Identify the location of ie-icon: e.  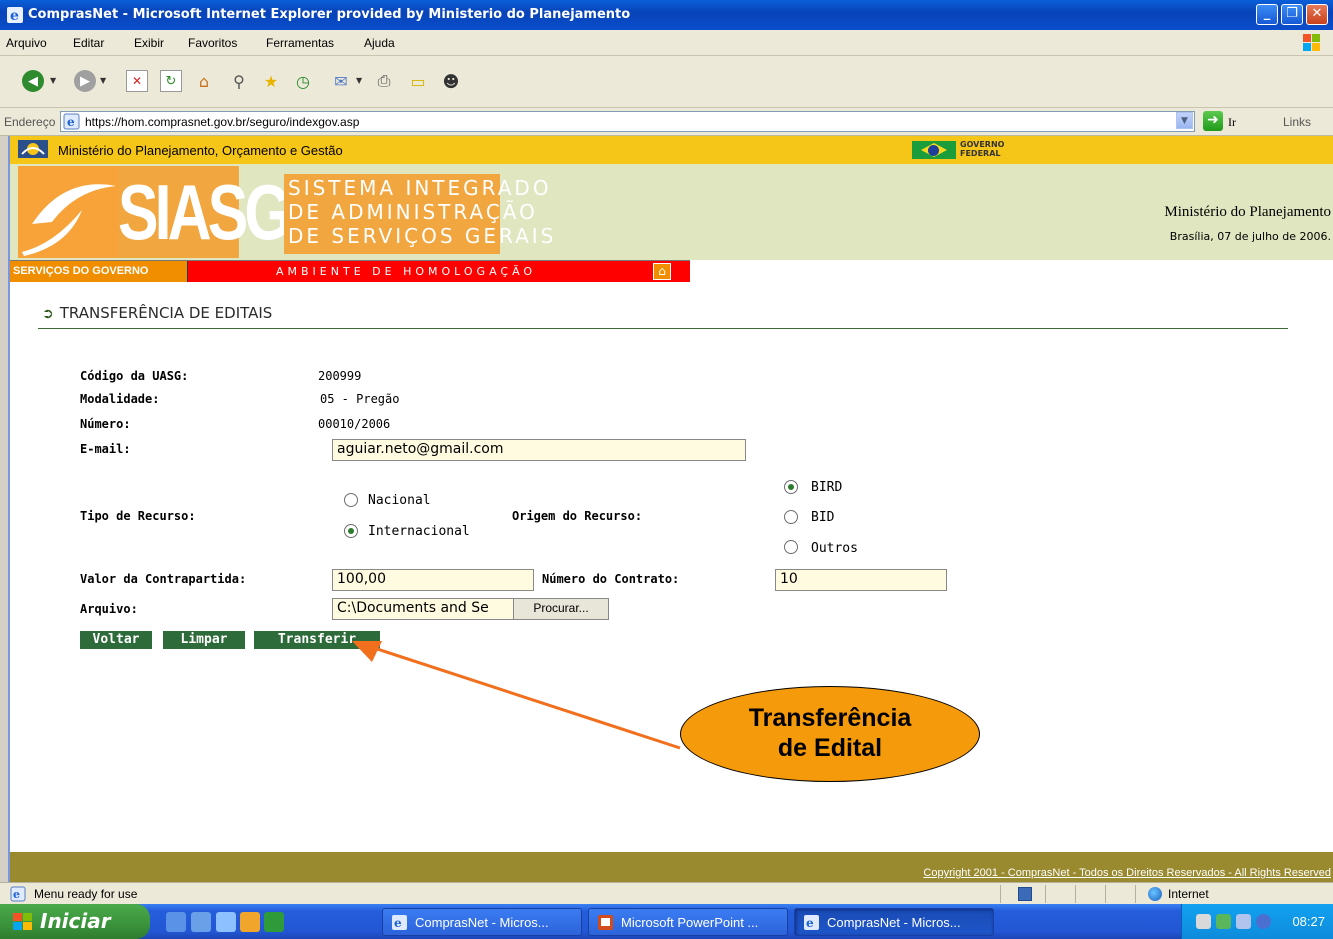
(15, 15).